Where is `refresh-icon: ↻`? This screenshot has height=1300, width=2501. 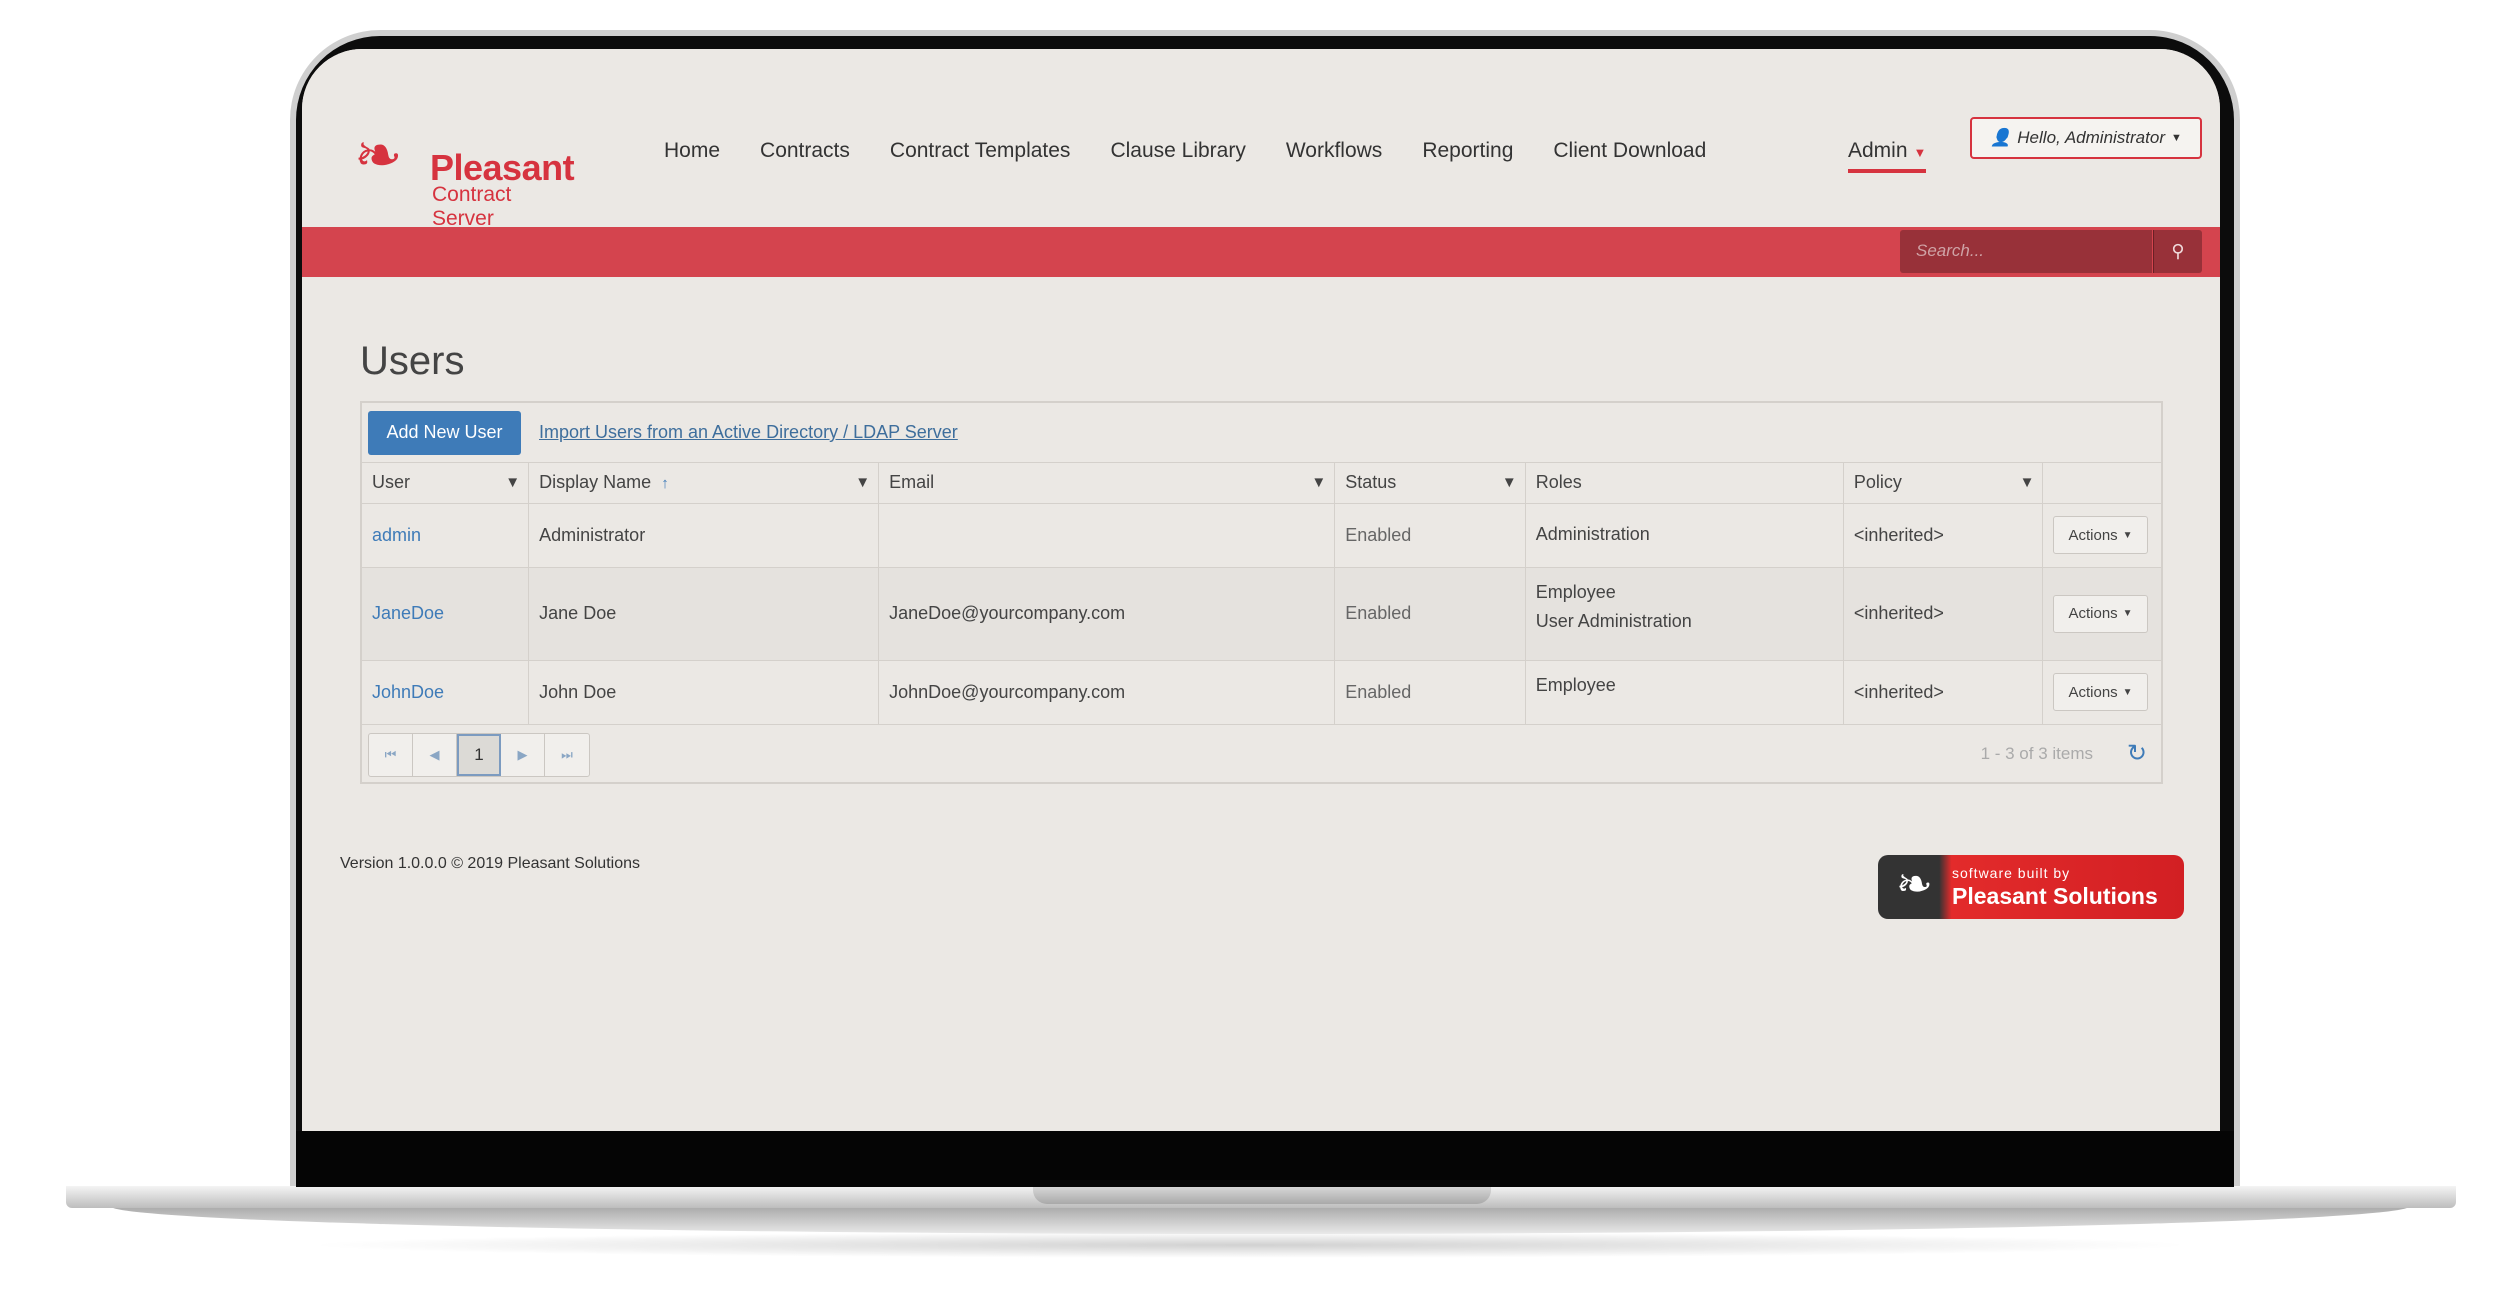 refresh-icon: ↻ is located at coordinates (2137, 753).